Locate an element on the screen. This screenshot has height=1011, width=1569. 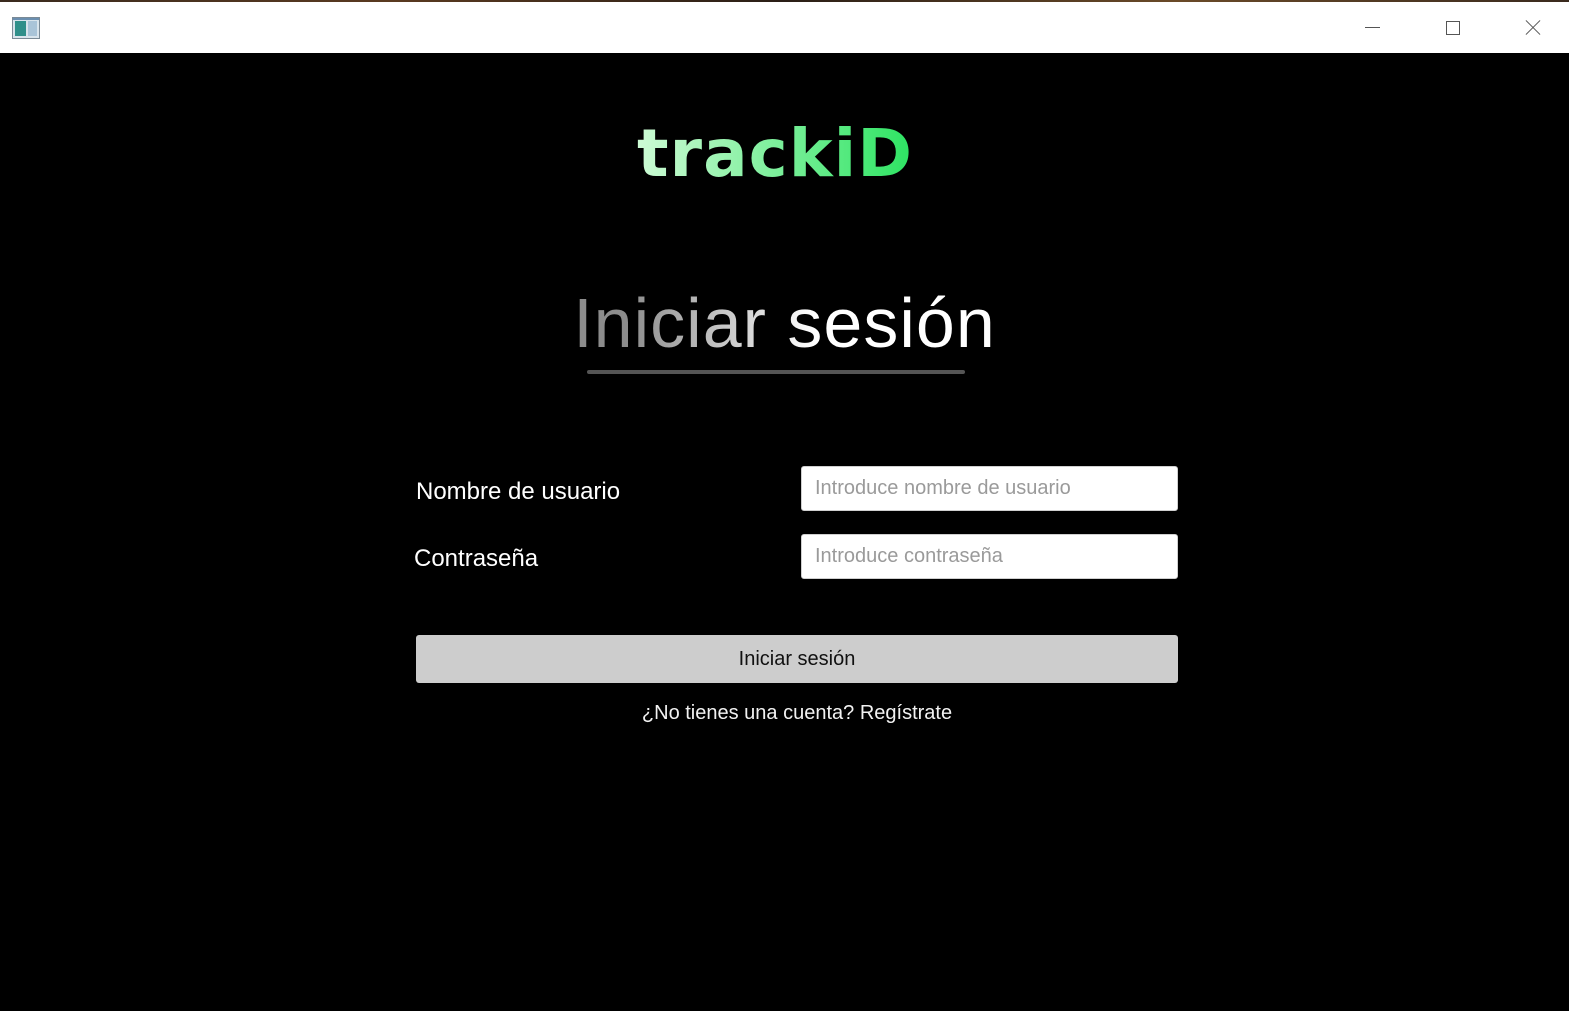
minimize-icon is located at coordinates (1372, 27).